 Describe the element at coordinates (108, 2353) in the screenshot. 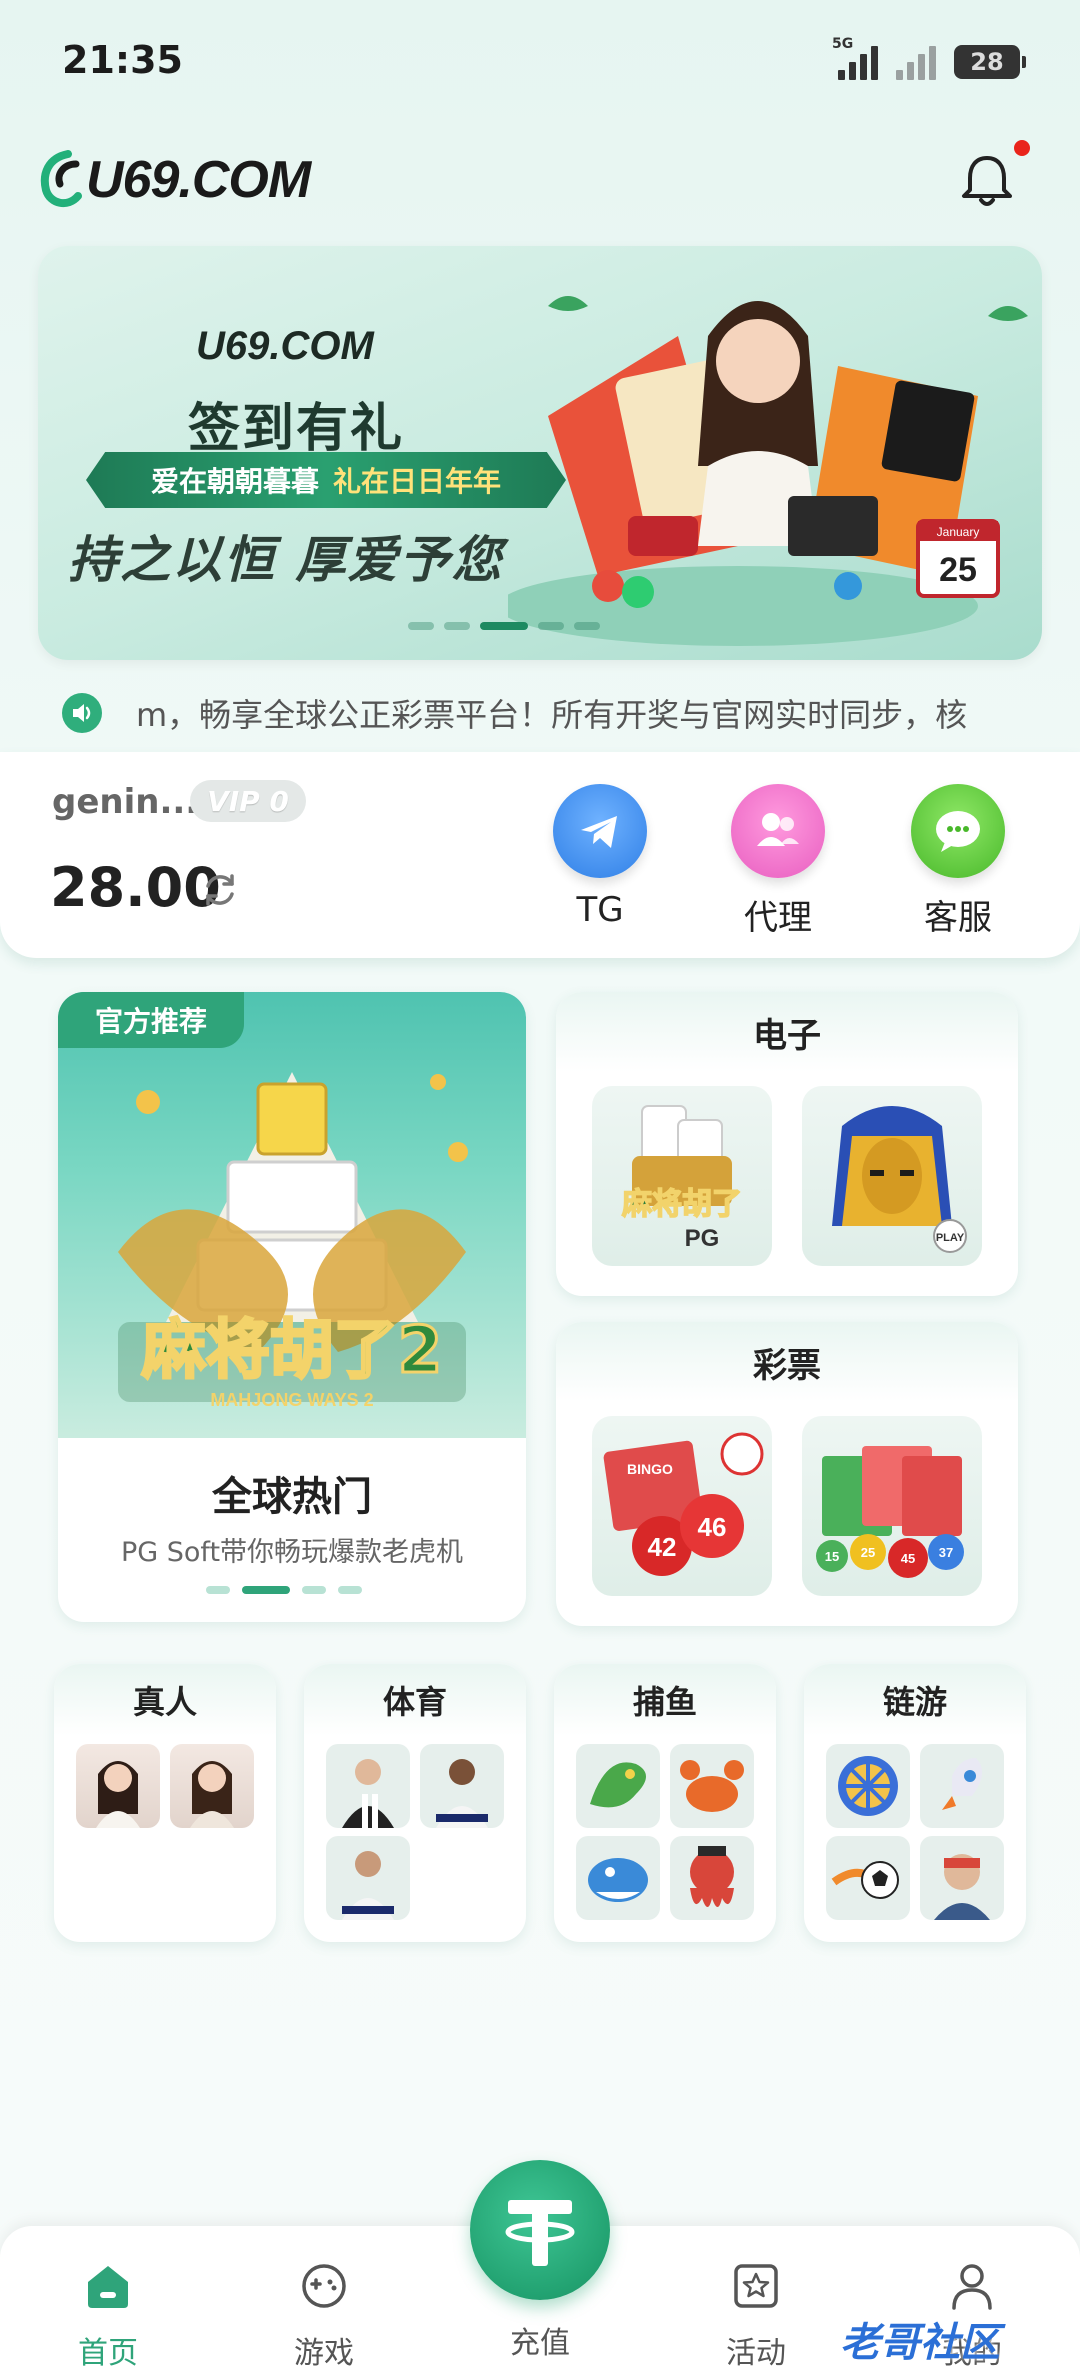

I see `nav-home-label: 首页` at that location.